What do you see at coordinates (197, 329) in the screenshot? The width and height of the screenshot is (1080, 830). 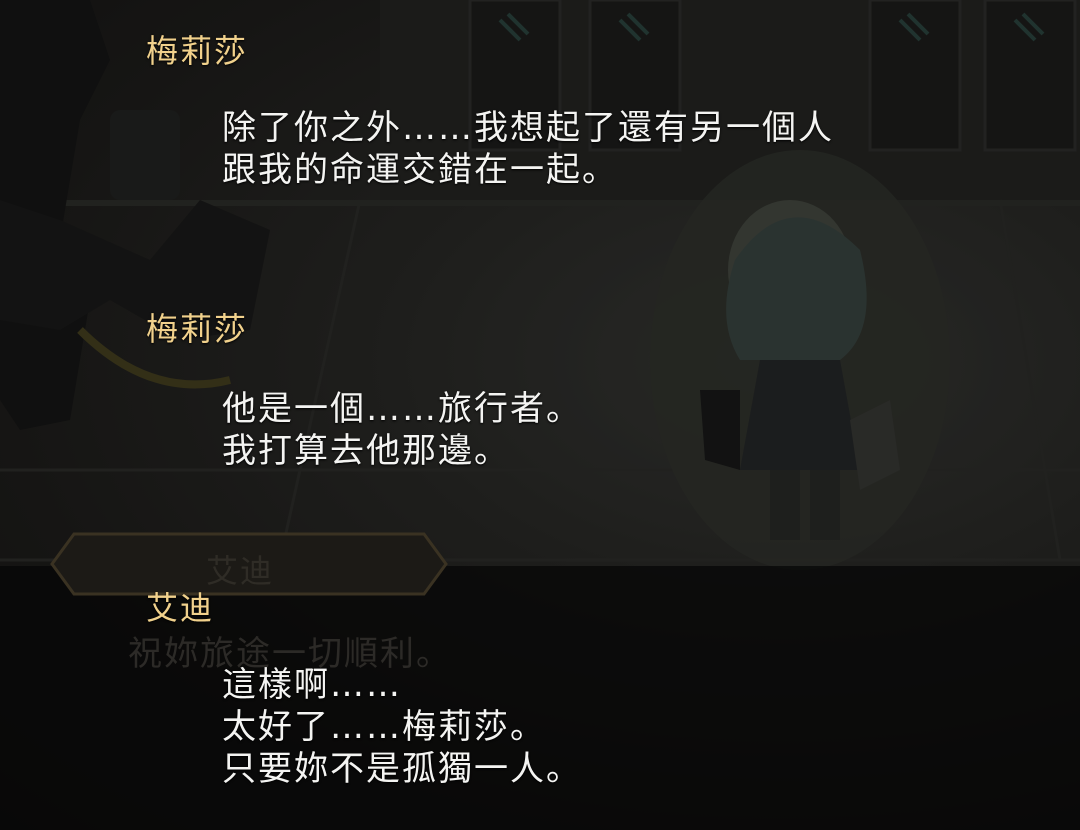 I see `log-entry-2-speaker: 梅莉莎` at bounding box center [197, 329].